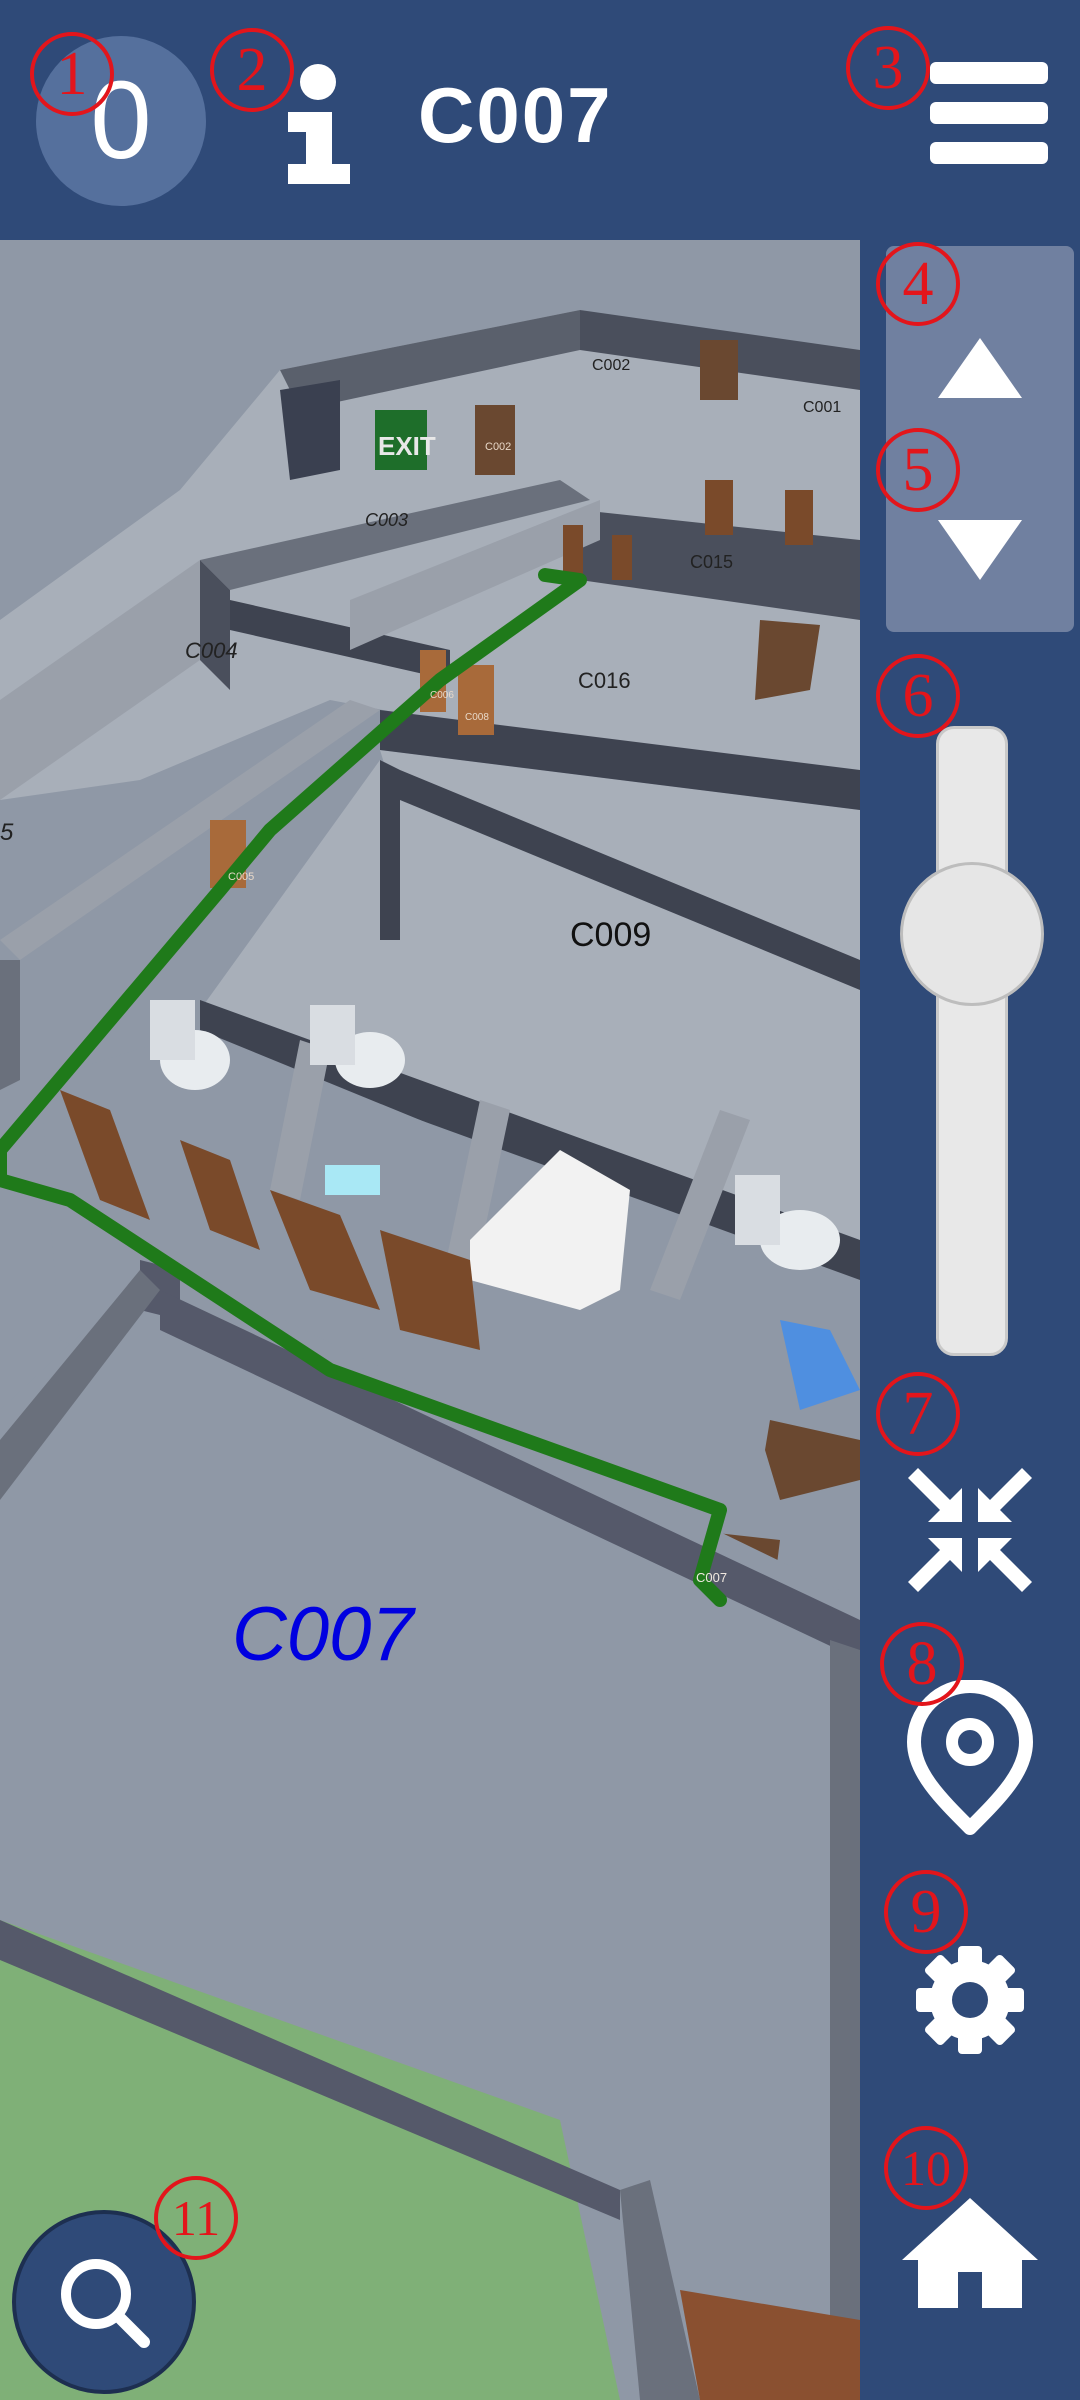  What do you see at coordinates (980, 368) in the screenshot?
I see `triangle-up-icon` at bounding box center [980, 368].